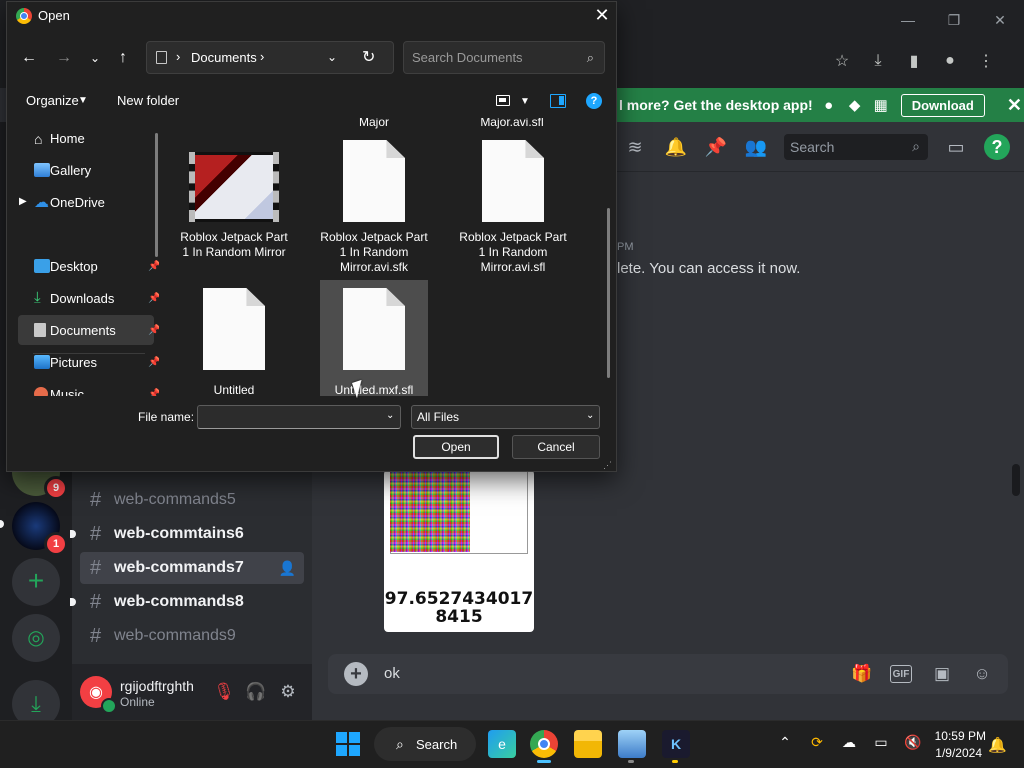 The height and width of the screenshot is (768, 1024). What do you see at coordinates (270, 57) in the screenshot?
I see `address-bar` at bounding box center [270, 57].